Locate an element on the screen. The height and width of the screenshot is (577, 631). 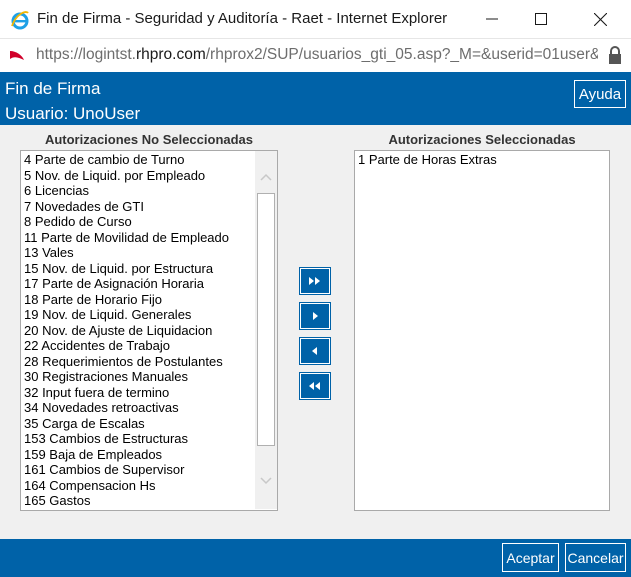
unselected-scrollbar is located at coordinates (266, 330).